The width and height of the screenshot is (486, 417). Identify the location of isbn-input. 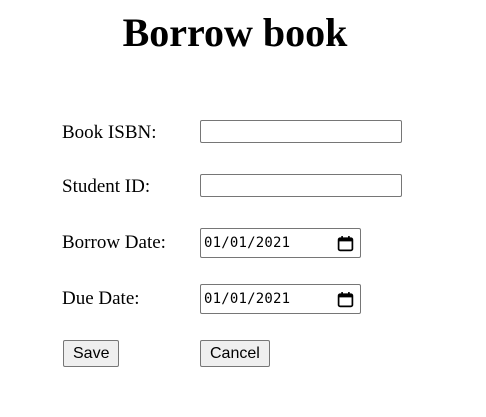
(301, 131).